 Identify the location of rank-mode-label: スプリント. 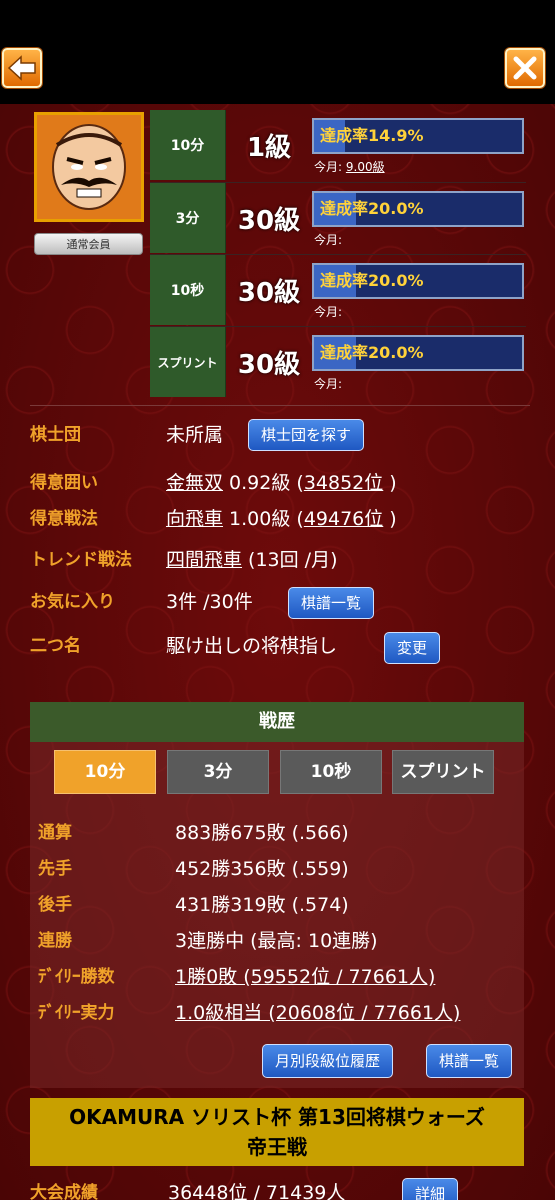
(188, 362).